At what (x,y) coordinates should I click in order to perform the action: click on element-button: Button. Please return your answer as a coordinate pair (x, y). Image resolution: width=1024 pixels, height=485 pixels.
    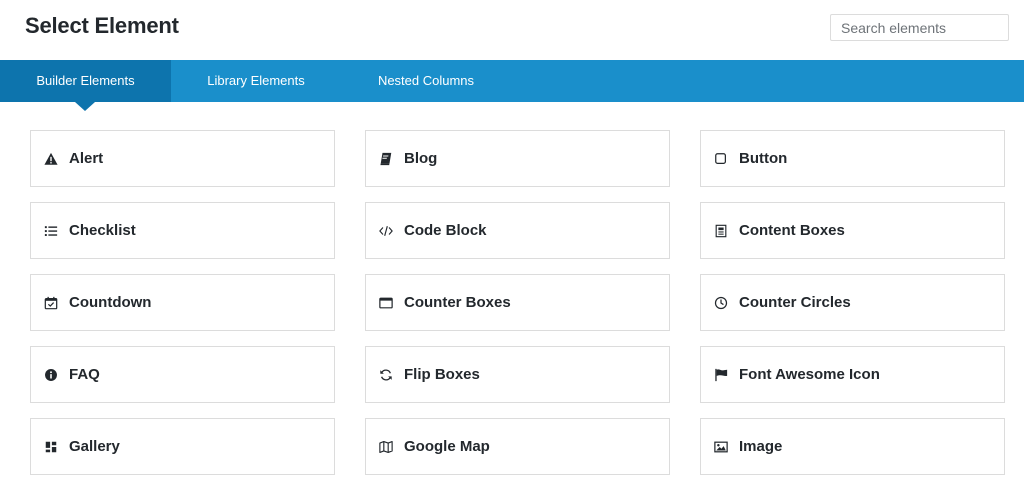
    Looking at the image, I should click on (852, 158).